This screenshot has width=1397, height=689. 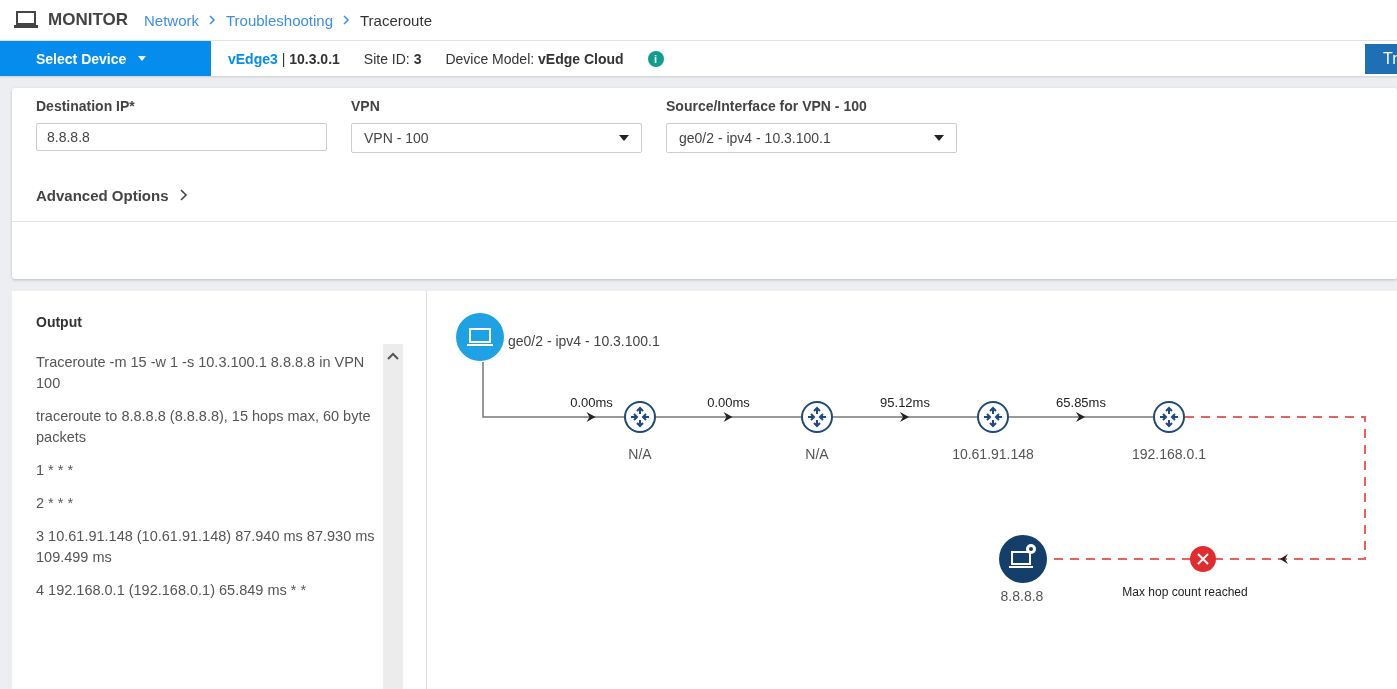 I want to click on field-label: VPN, so click(x=366, y=106).